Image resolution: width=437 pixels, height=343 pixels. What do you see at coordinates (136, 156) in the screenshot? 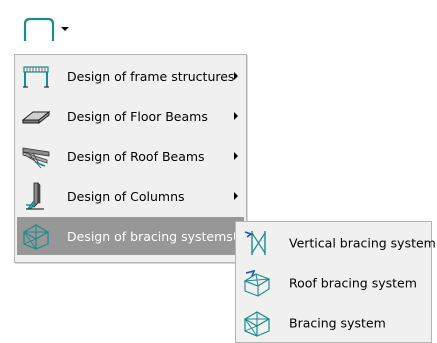
I see `menu-item-label: Design of Roof Beams` at bounding box center [136, 156].